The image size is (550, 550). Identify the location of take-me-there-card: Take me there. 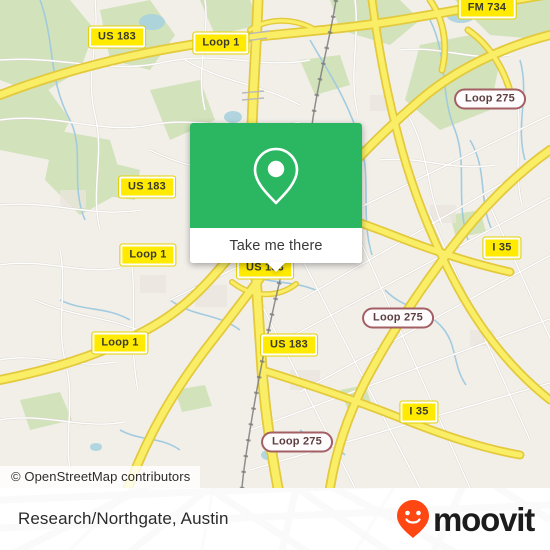
(276, 197).